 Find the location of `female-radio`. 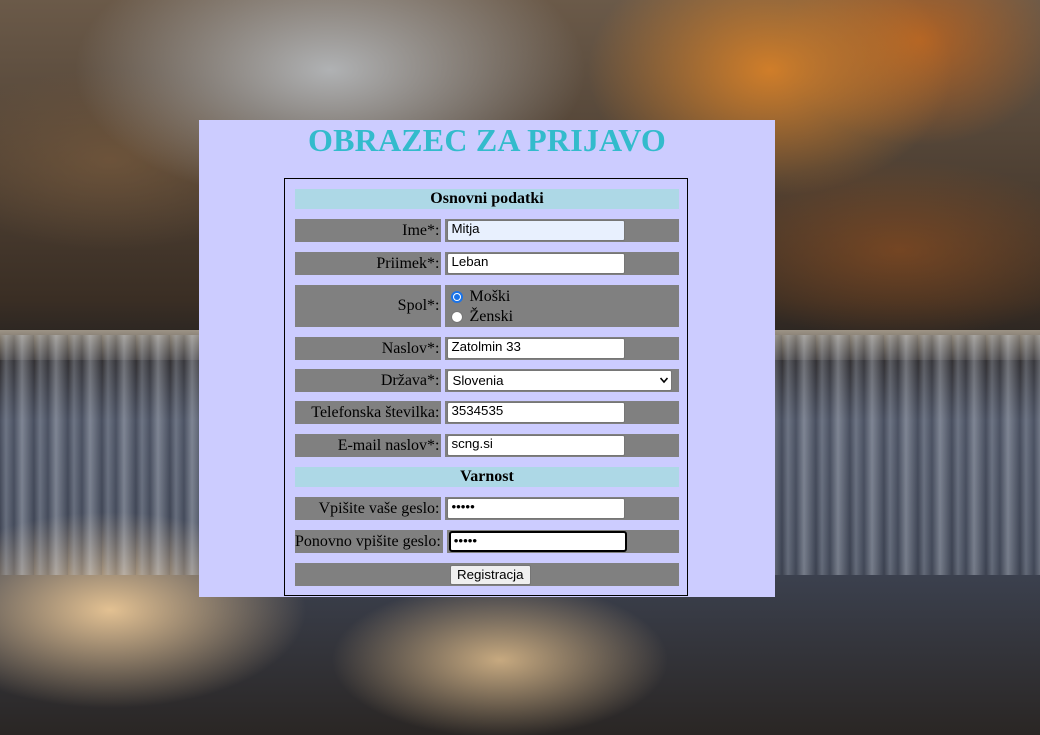

female-radio is located at coordinates (457, 317).